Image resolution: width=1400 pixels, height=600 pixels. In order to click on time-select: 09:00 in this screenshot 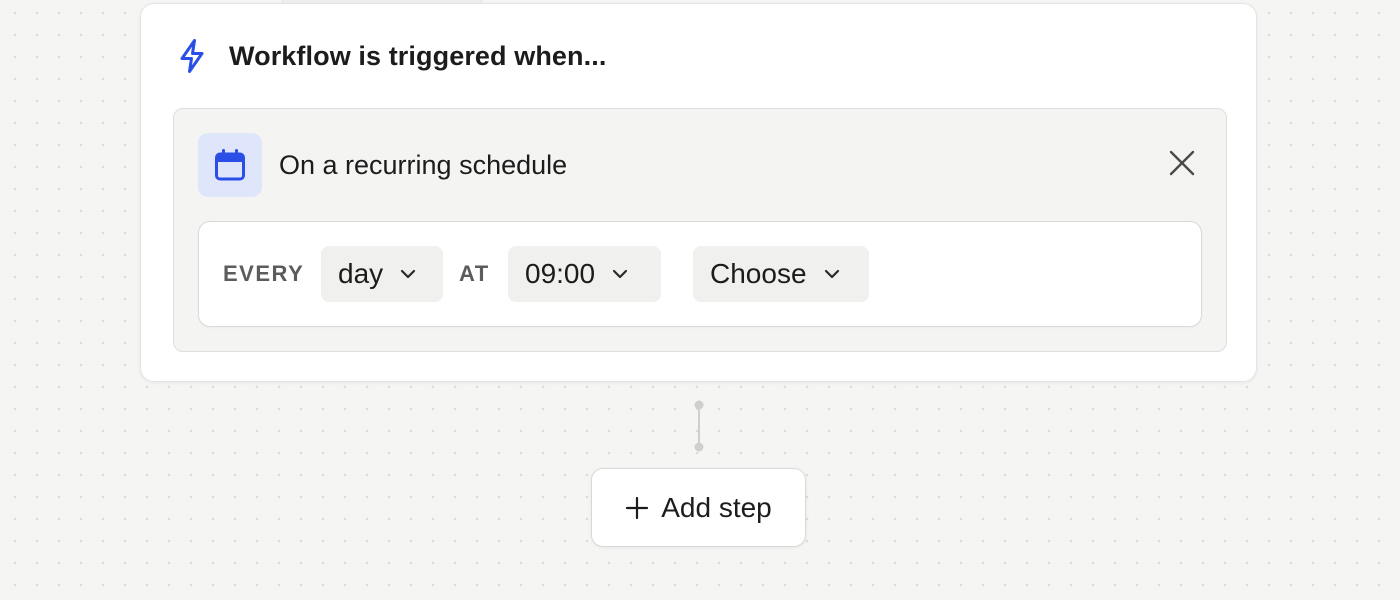, I will do `click(584, 274)`.